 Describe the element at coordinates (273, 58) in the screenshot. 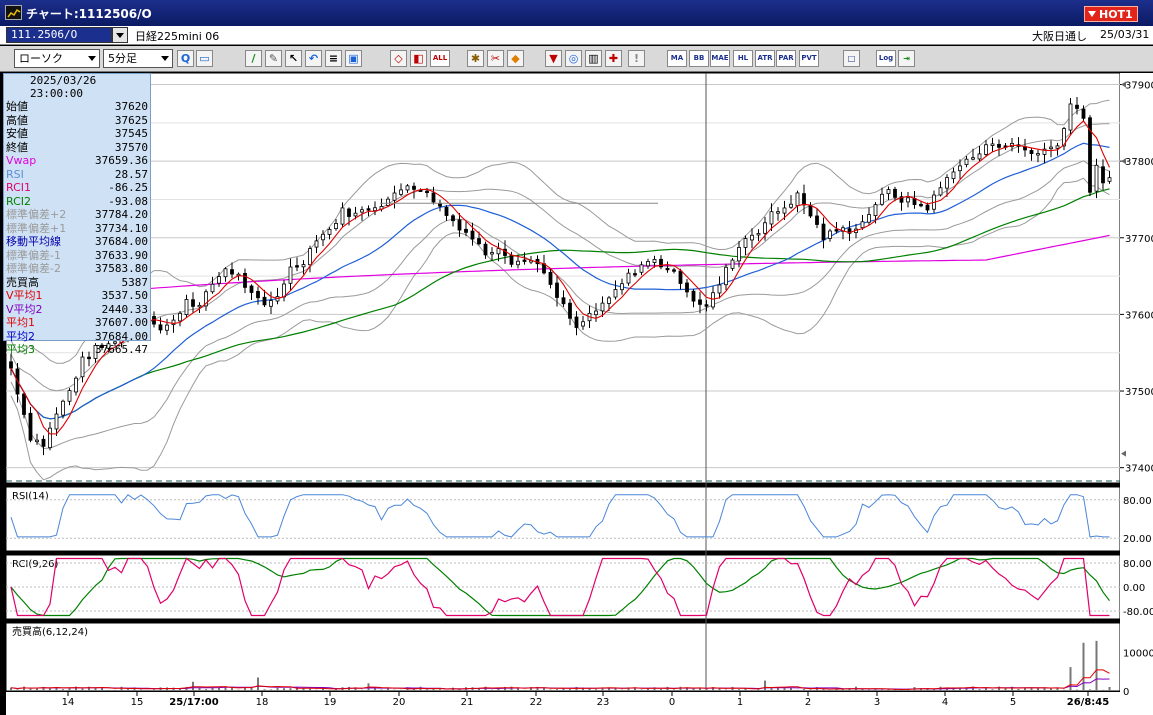

I see `pen-icon: ✎` at that location.